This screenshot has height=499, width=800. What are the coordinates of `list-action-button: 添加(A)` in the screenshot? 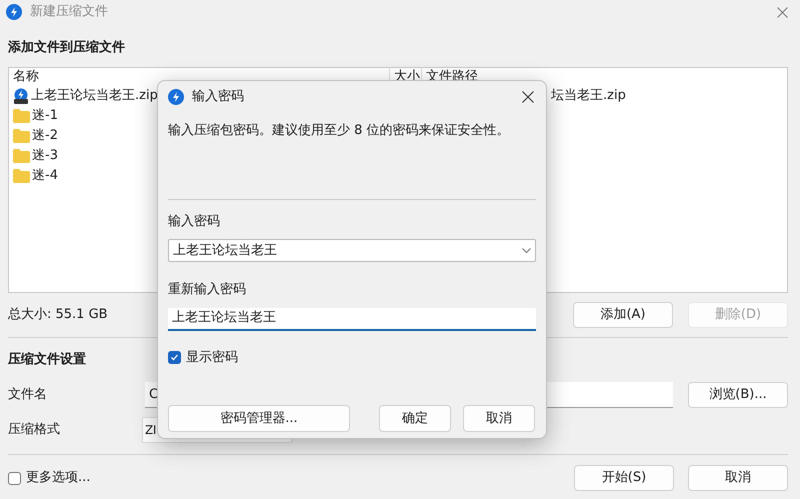 It's located at (623, 315).